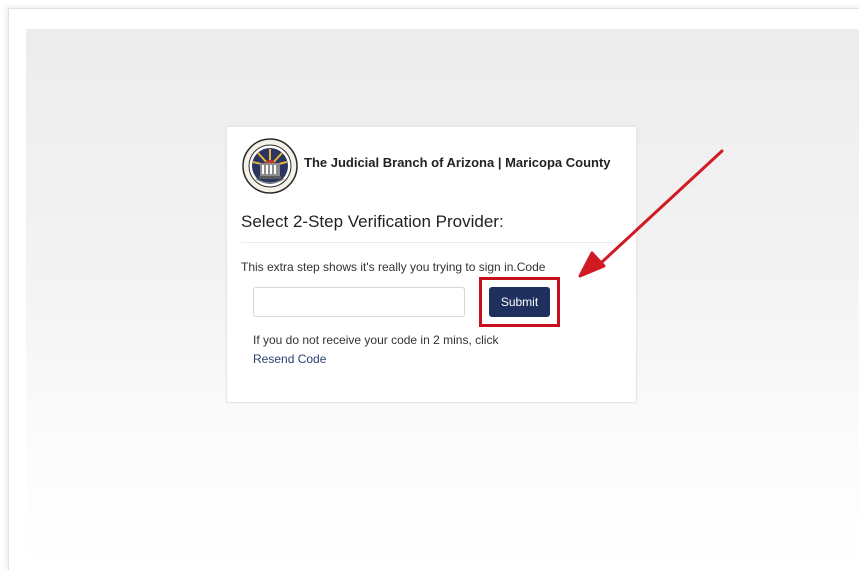 The height and width of the screenshot is (570, 859). Describe the element at coordinates (431, 242) in the screenshot. I see `divider` at that location.